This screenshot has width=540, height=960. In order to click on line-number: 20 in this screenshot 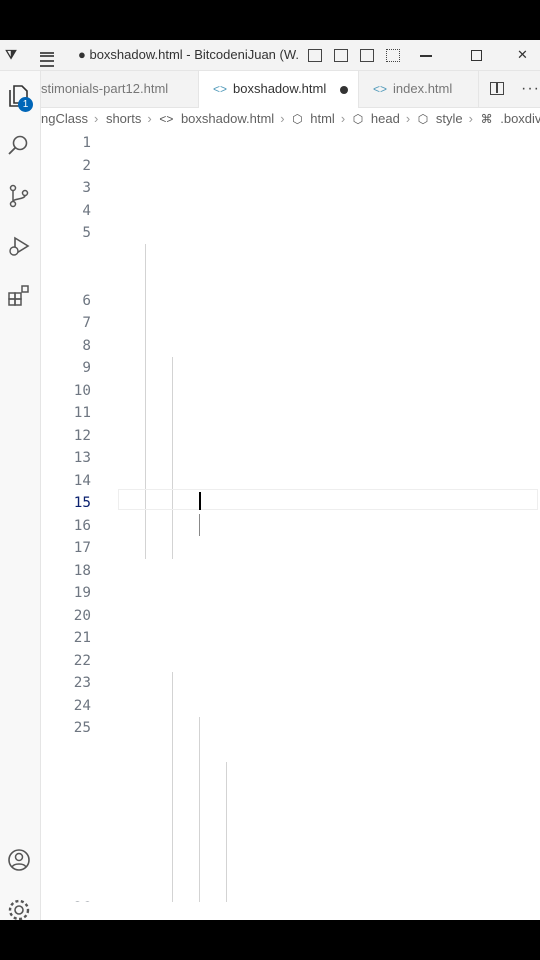, I will do `click(82, 615)`.